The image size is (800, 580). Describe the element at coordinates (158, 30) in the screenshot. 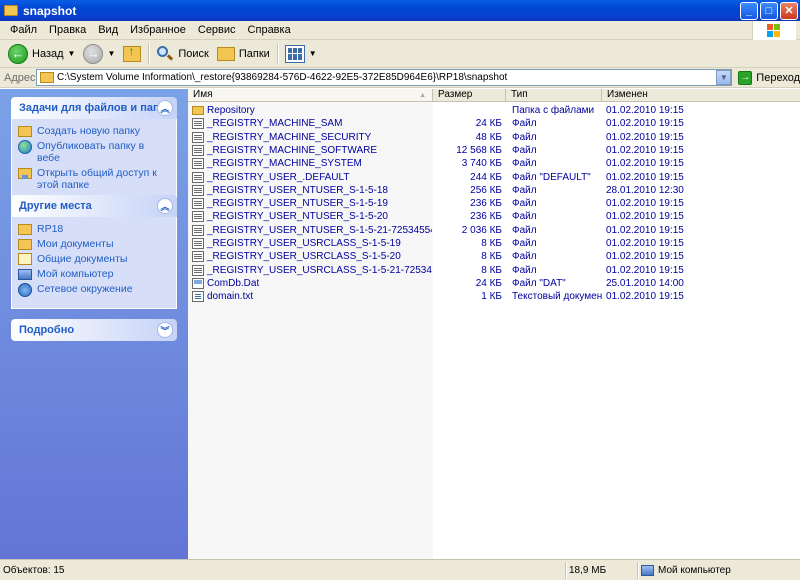

I see `menu-favorites: Избранное` at that location.